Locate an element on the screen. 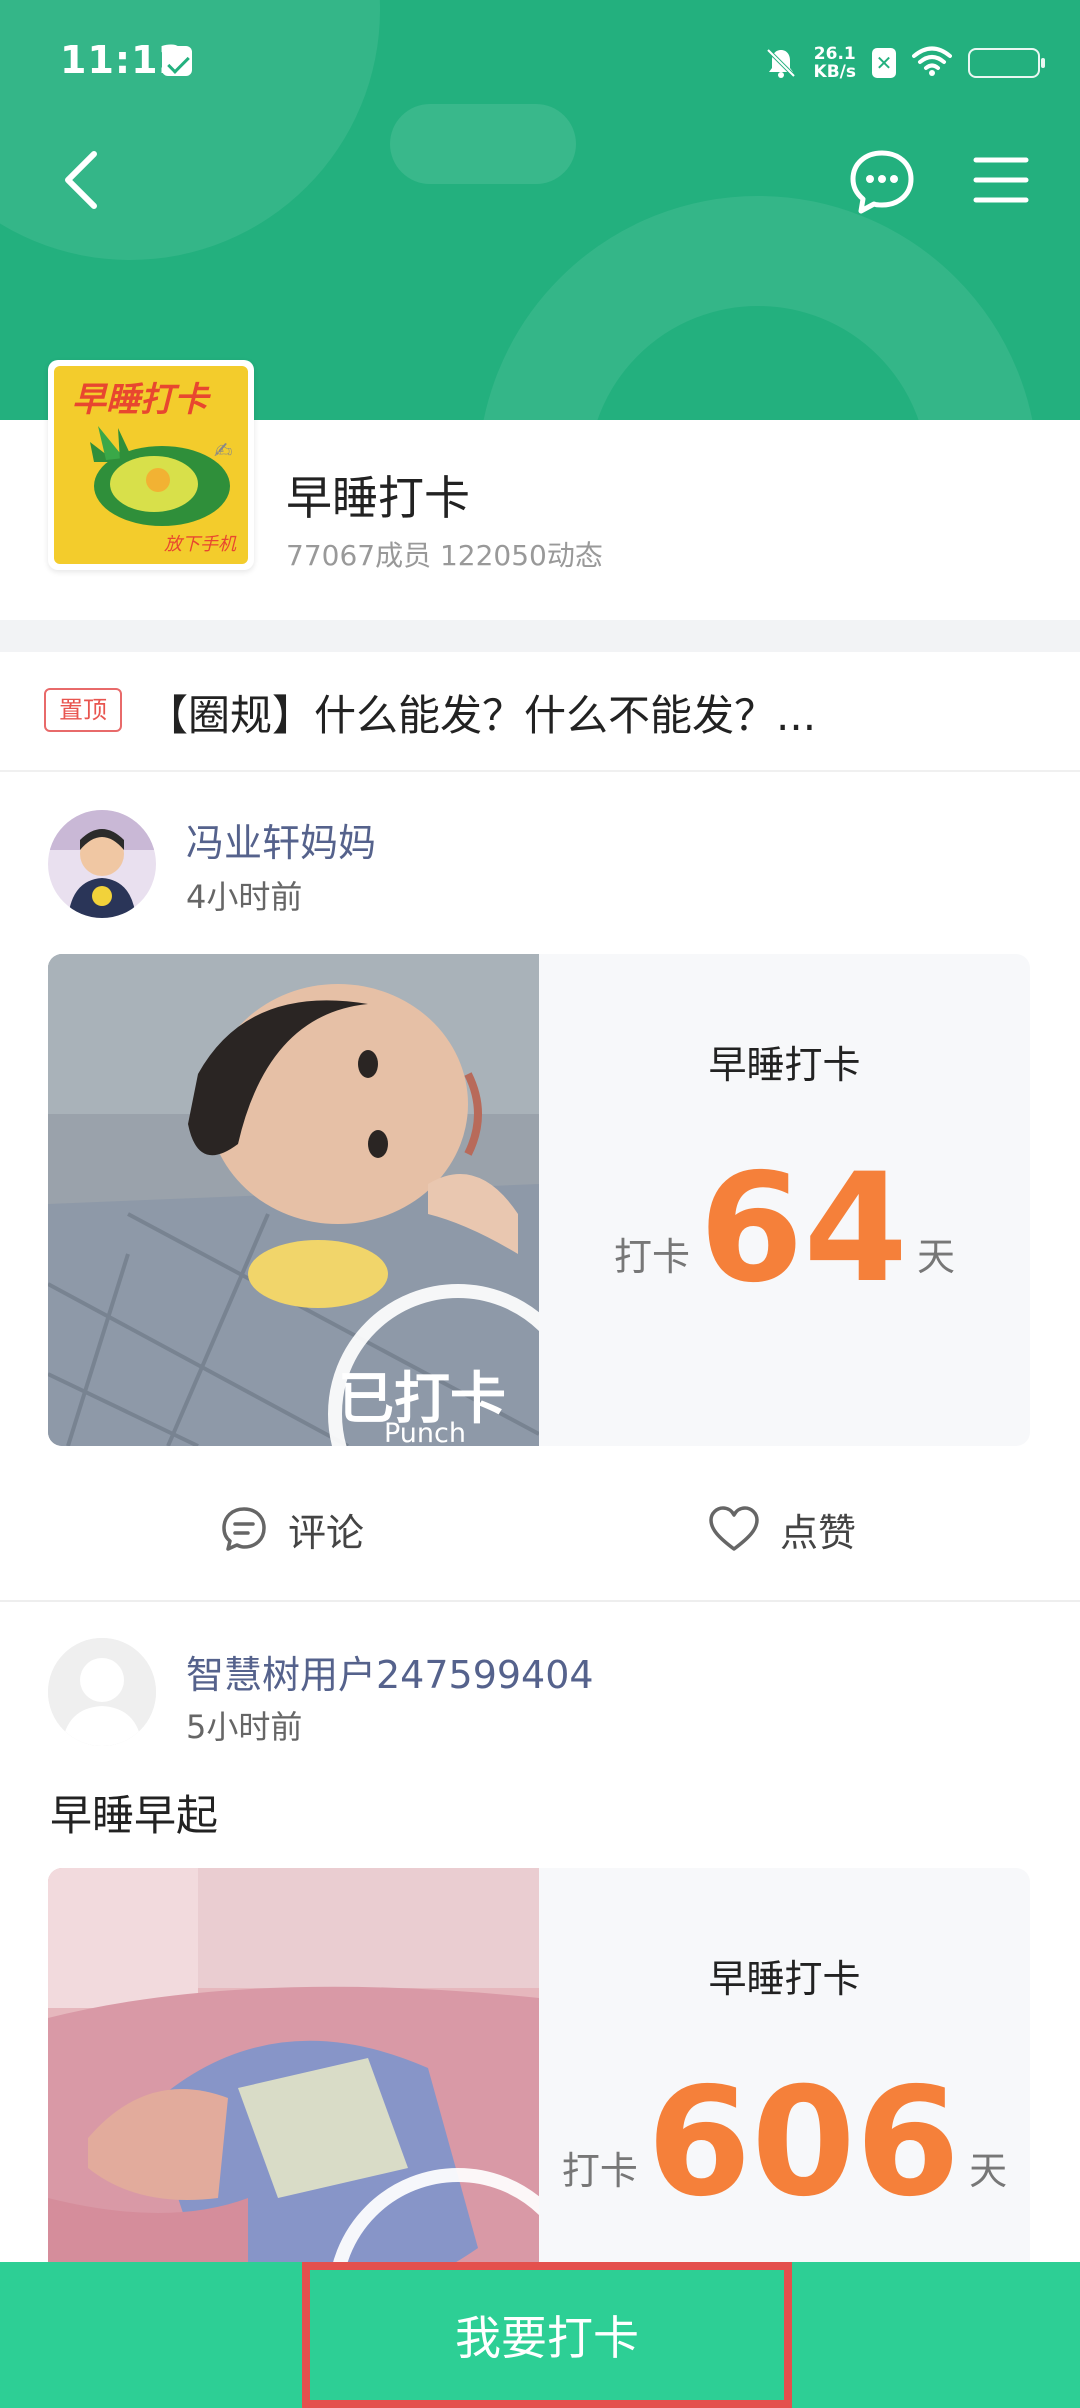  post-actions: 评论 点赞 is located at coordinates (540, 1529).